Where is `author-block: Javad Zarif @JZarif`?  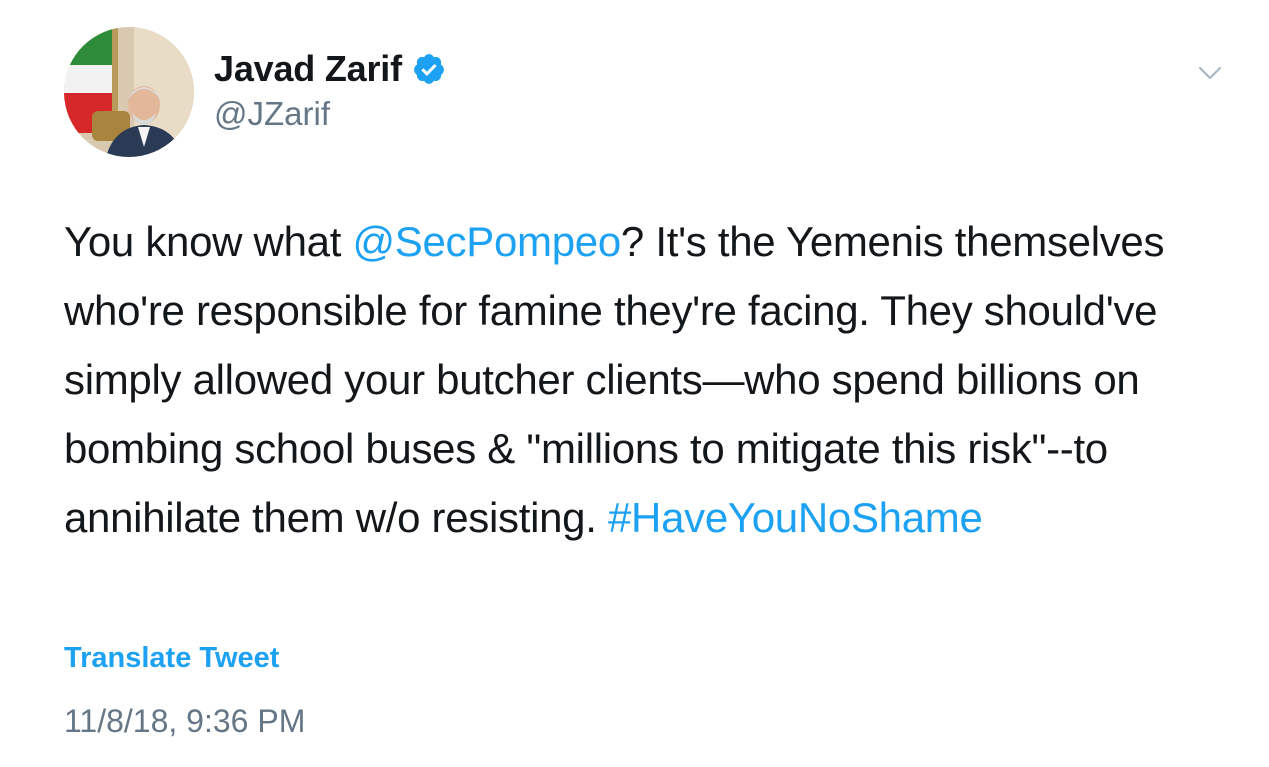
author-block: Javad Zarif @JZarif is located at coordinates (330, 90).